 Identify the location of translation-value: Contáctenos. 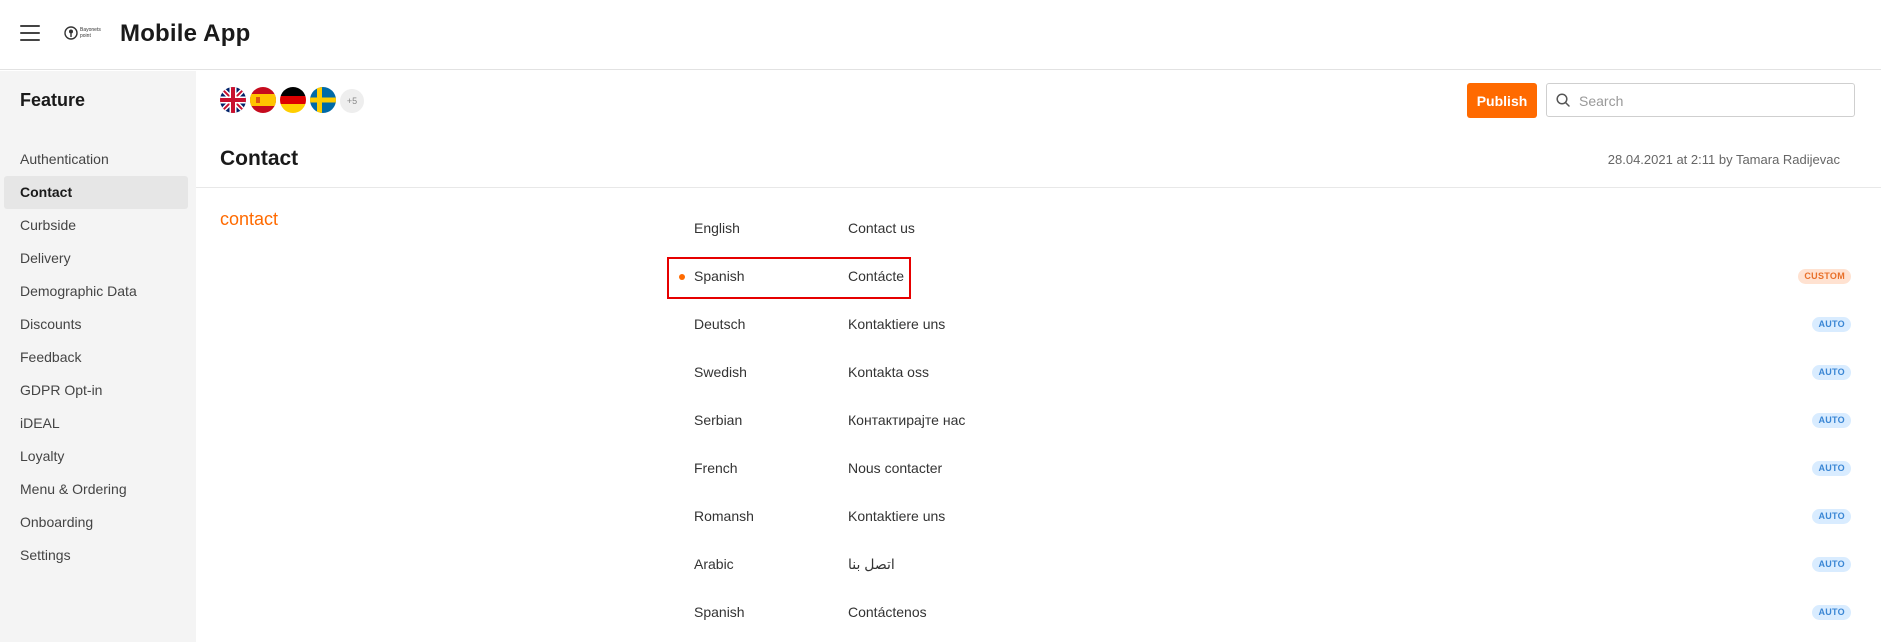
(887, 612).